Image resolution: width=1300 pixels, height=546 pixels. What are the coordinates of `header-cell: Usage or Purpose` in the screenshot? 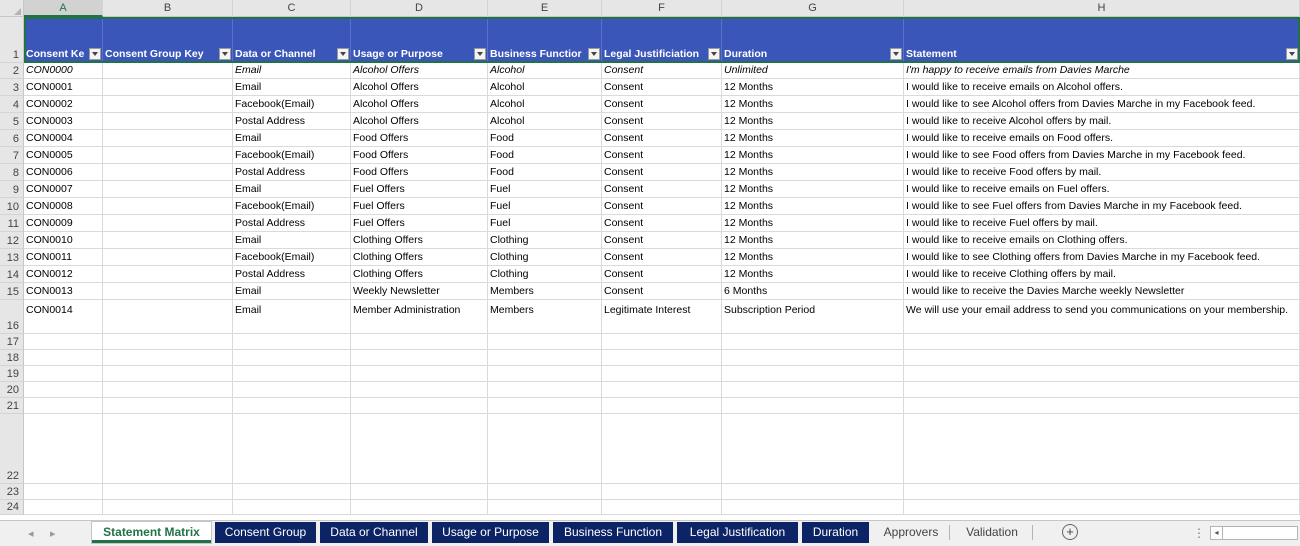 It's located at (419, 39).